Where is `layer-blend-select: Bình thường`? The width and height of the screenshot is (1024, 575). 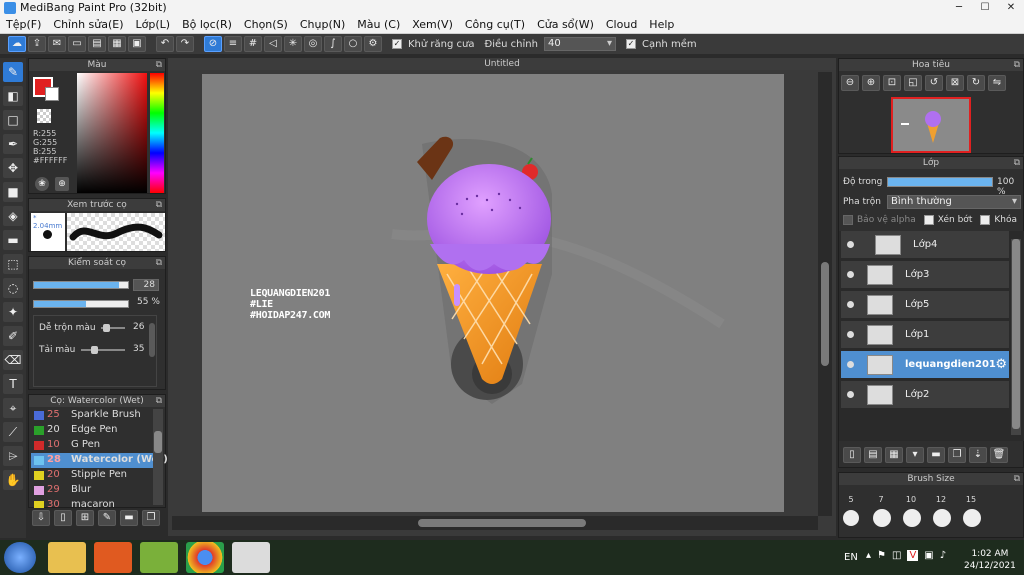
layer-blend-select: Bình thường is located at coordinates (954, 202).